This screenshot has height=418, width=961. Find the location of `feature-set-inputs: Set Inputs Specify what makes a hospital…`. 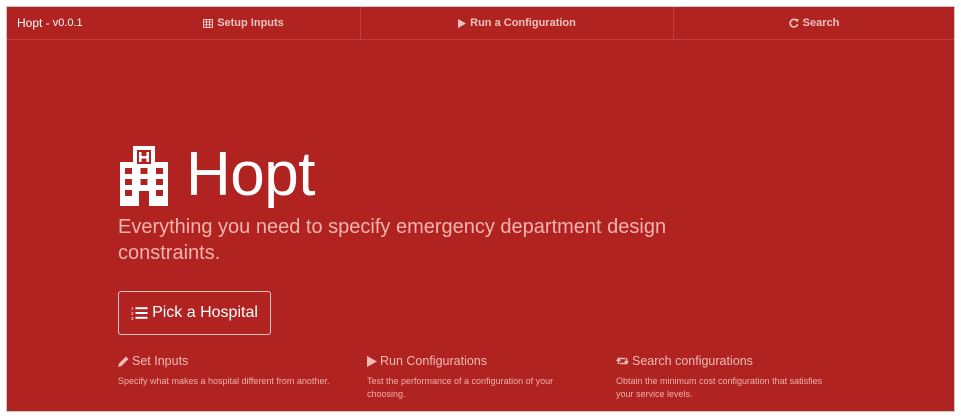

feature-set-inputs: Set Inputs Specify what makes a hospital… is located at coordinates (233, 370).